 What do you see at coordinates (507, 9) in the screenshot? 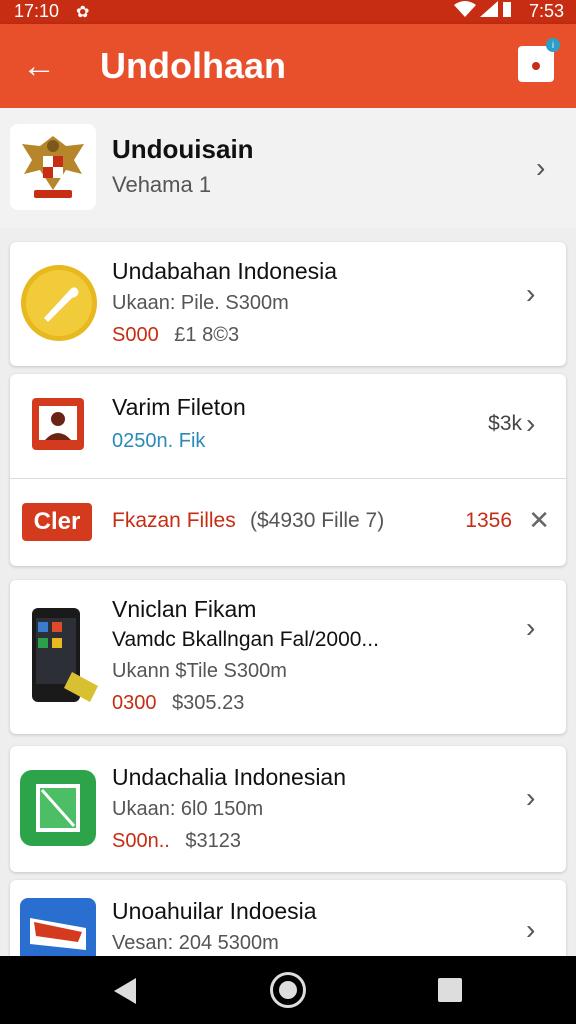
I see `battery-icon` at bounding box center [507, 9].